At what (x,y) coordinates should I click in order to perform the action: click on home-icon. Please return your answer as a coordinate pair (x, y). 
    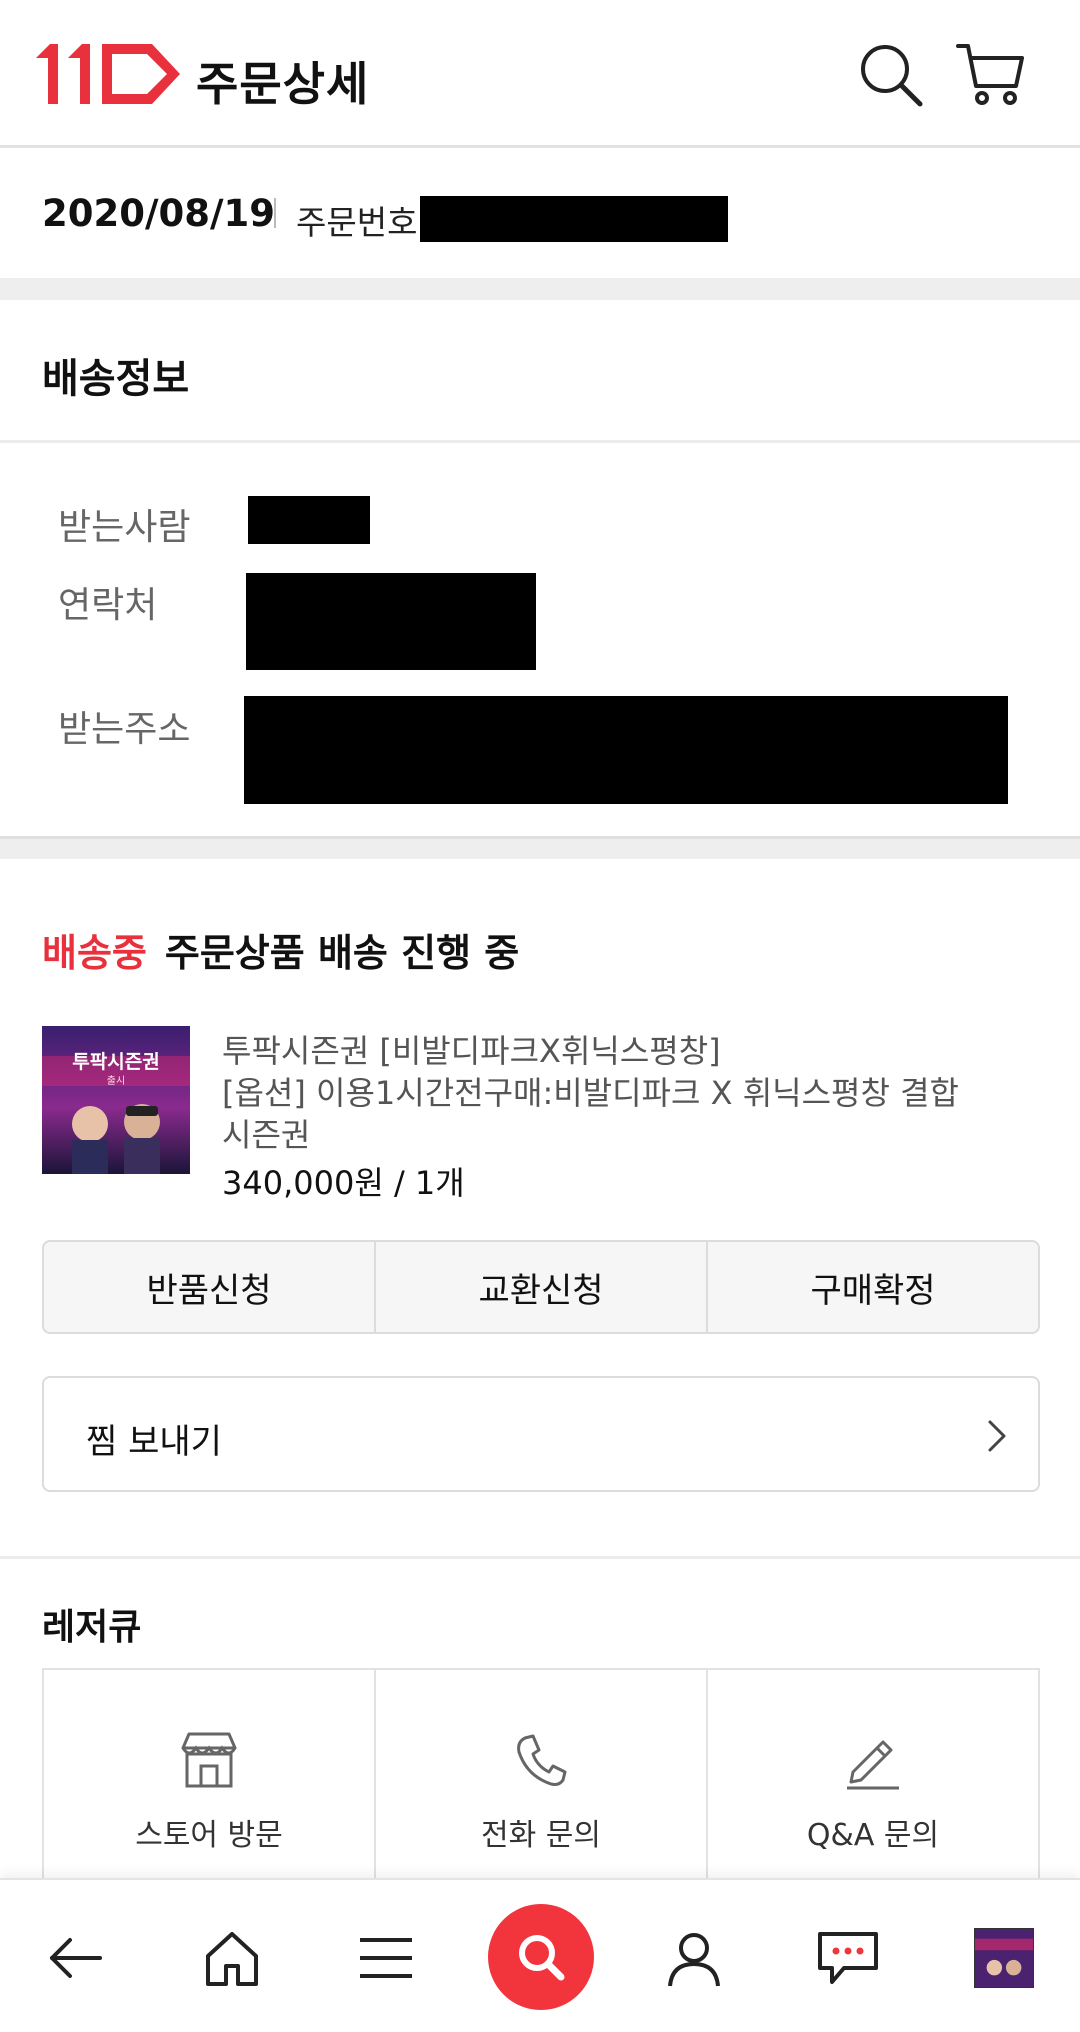
    Looking at the image, I should click on (232, 1959).